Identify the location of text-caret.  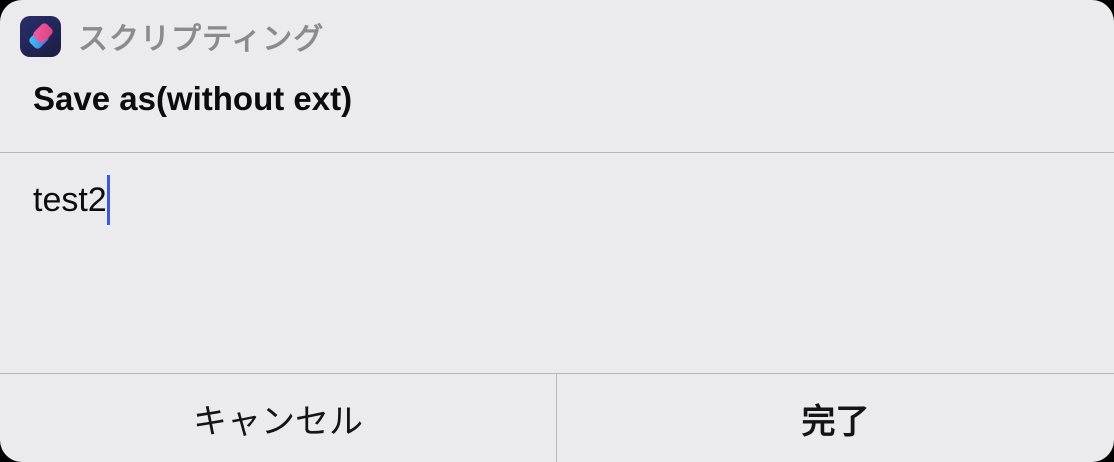
(108, 200).